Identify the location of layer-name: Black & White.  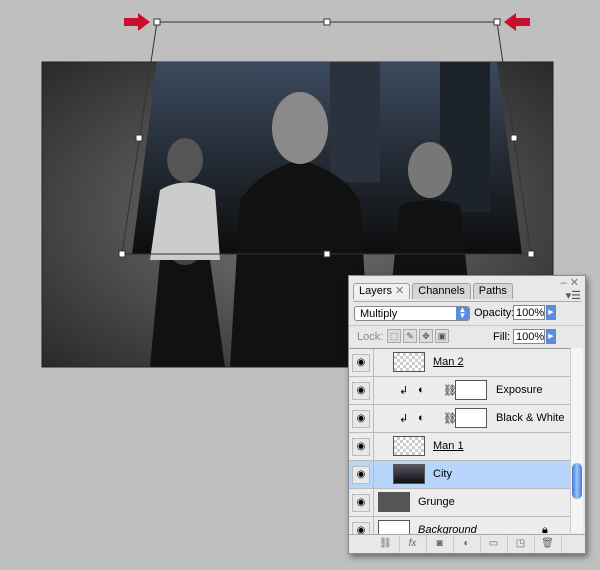
(530, 418).